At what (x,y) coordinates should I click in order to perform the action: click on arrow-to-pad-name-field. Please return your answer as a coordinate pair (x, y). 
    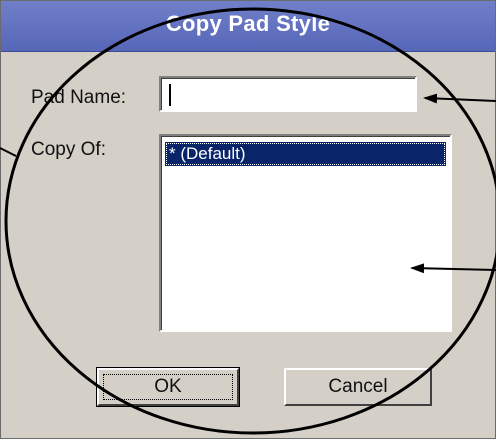
    Looking at the image, I should click on (459, 98).